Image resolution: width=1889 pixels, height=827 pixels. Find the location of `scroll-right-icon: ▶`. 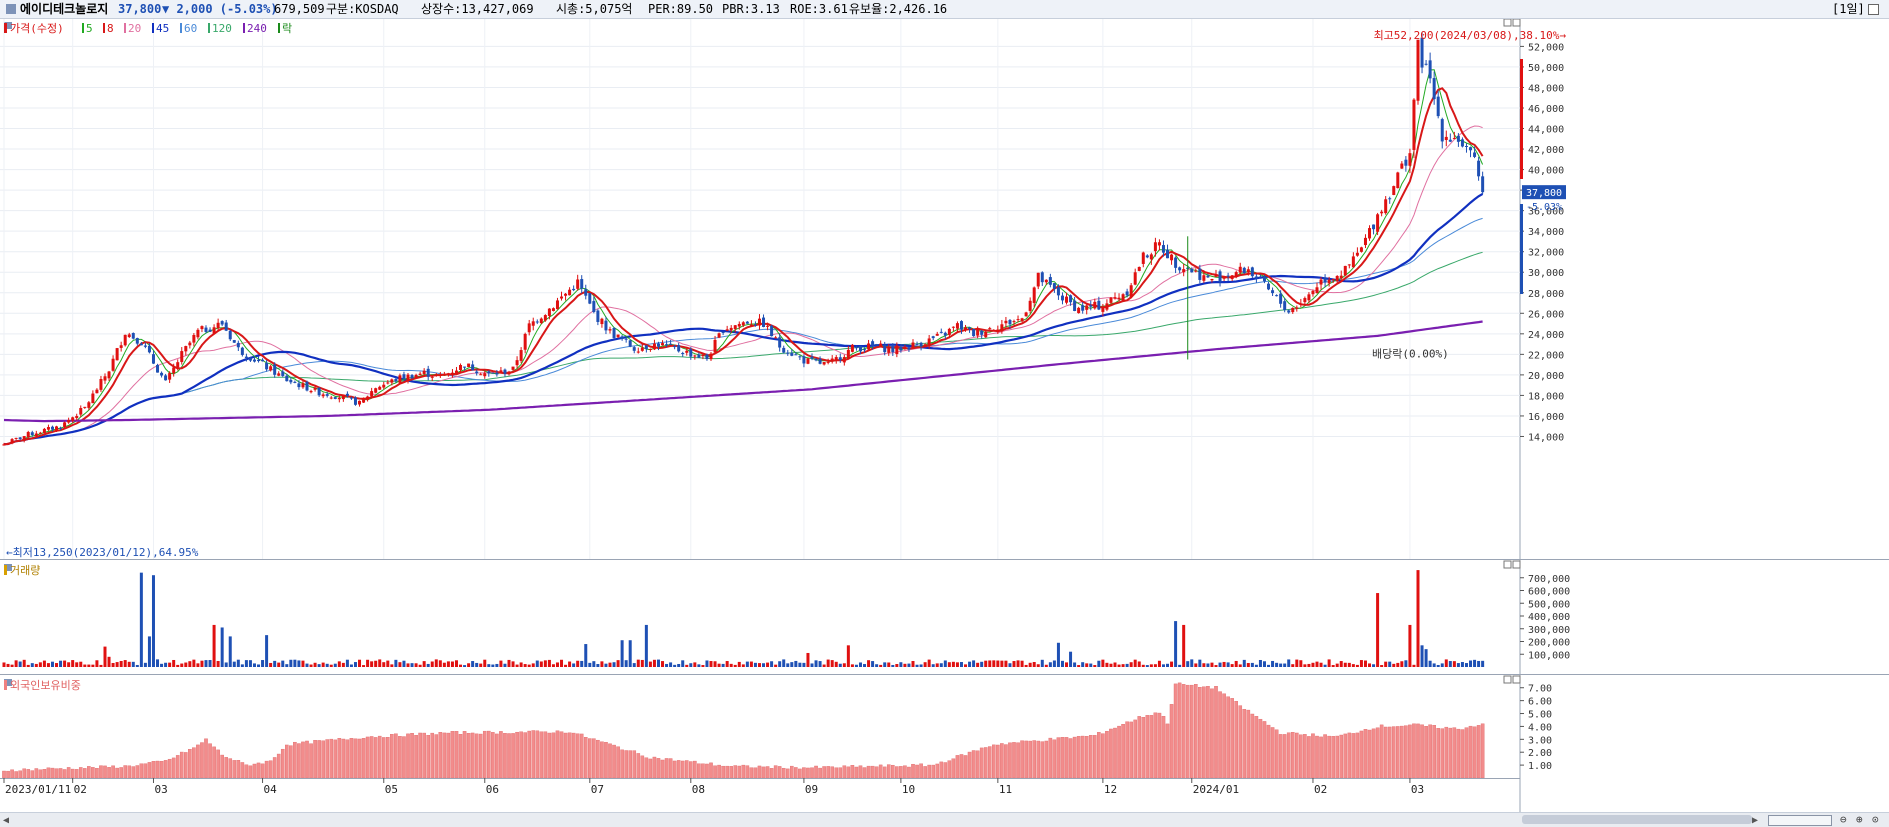

scroll-right-icon: ▶ is located at coordinates (1755, 820).